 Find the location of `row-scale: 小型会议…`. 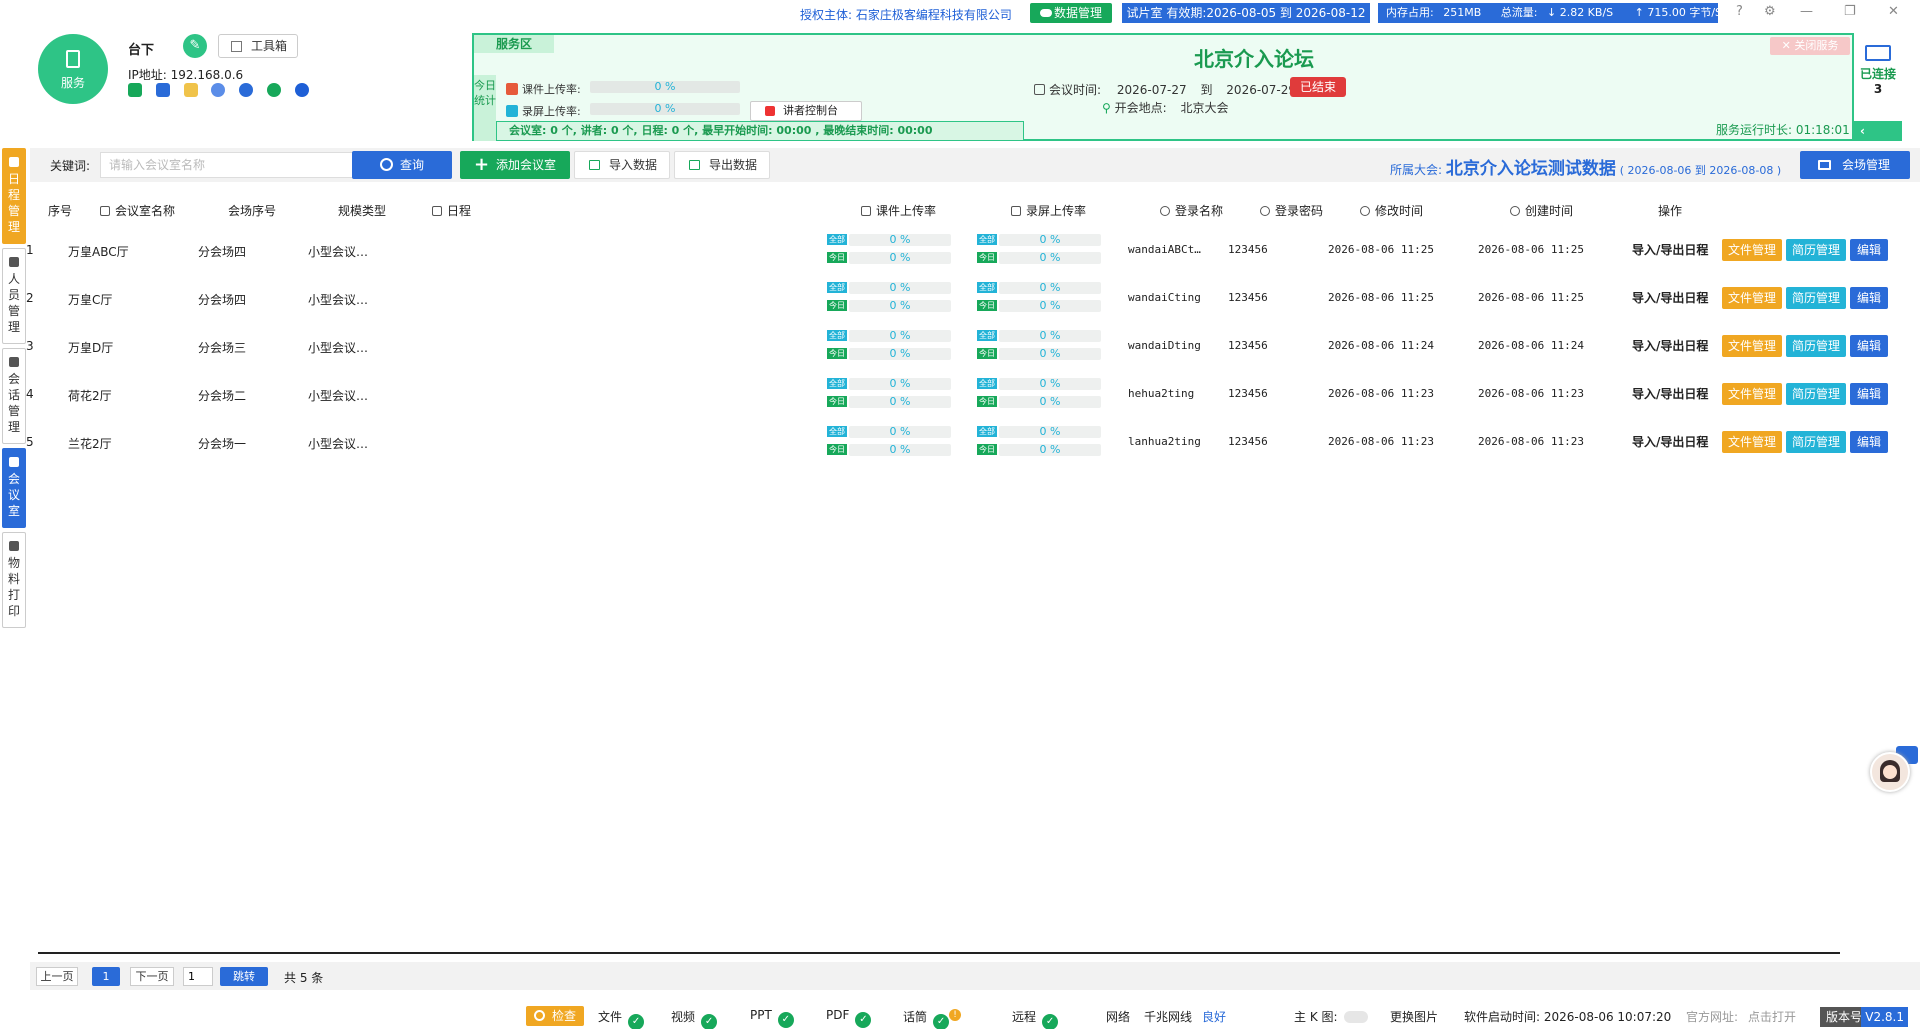

row-scale: 小型会议… is located at coordinates (338, 300).